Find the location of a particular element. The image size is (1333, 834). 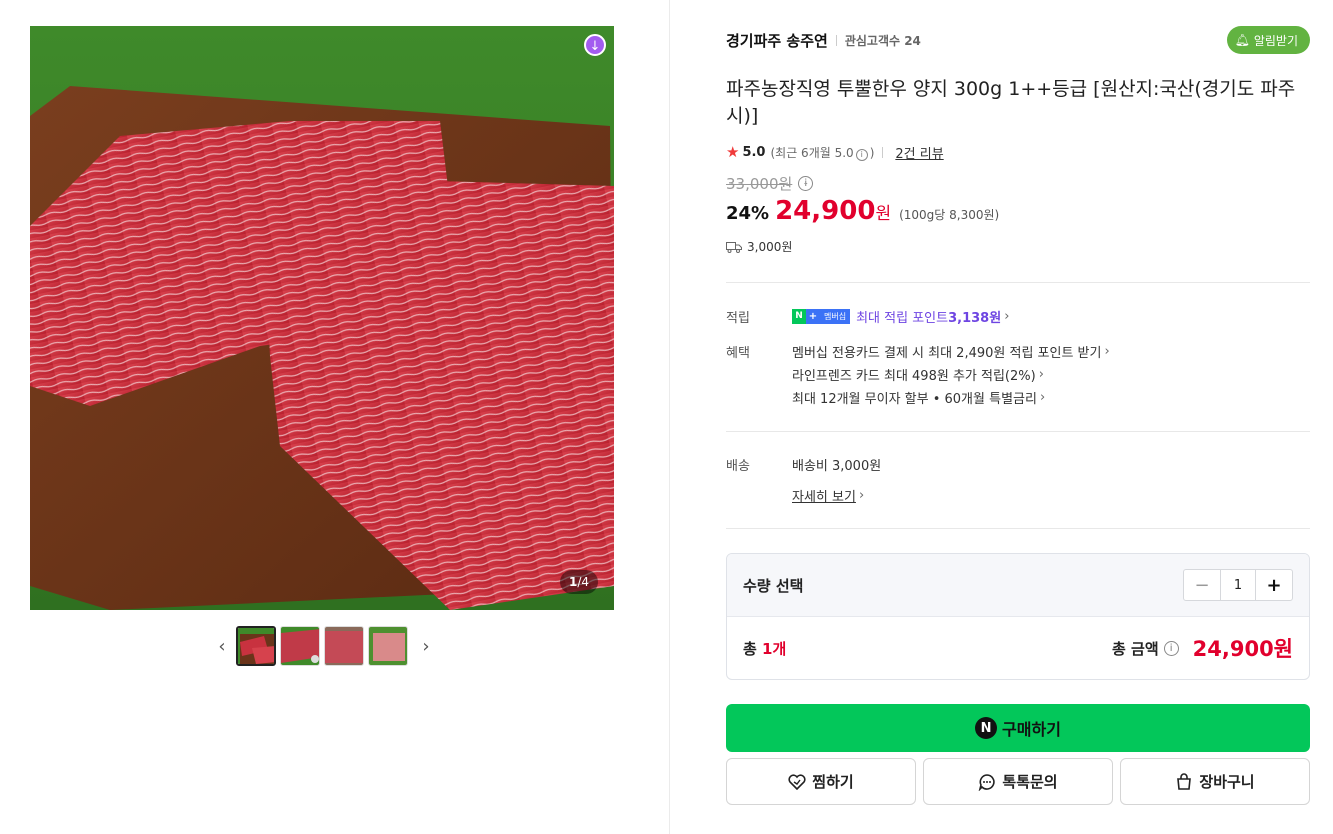

total-count: 총 1개 is located at coordinates (765, 648).